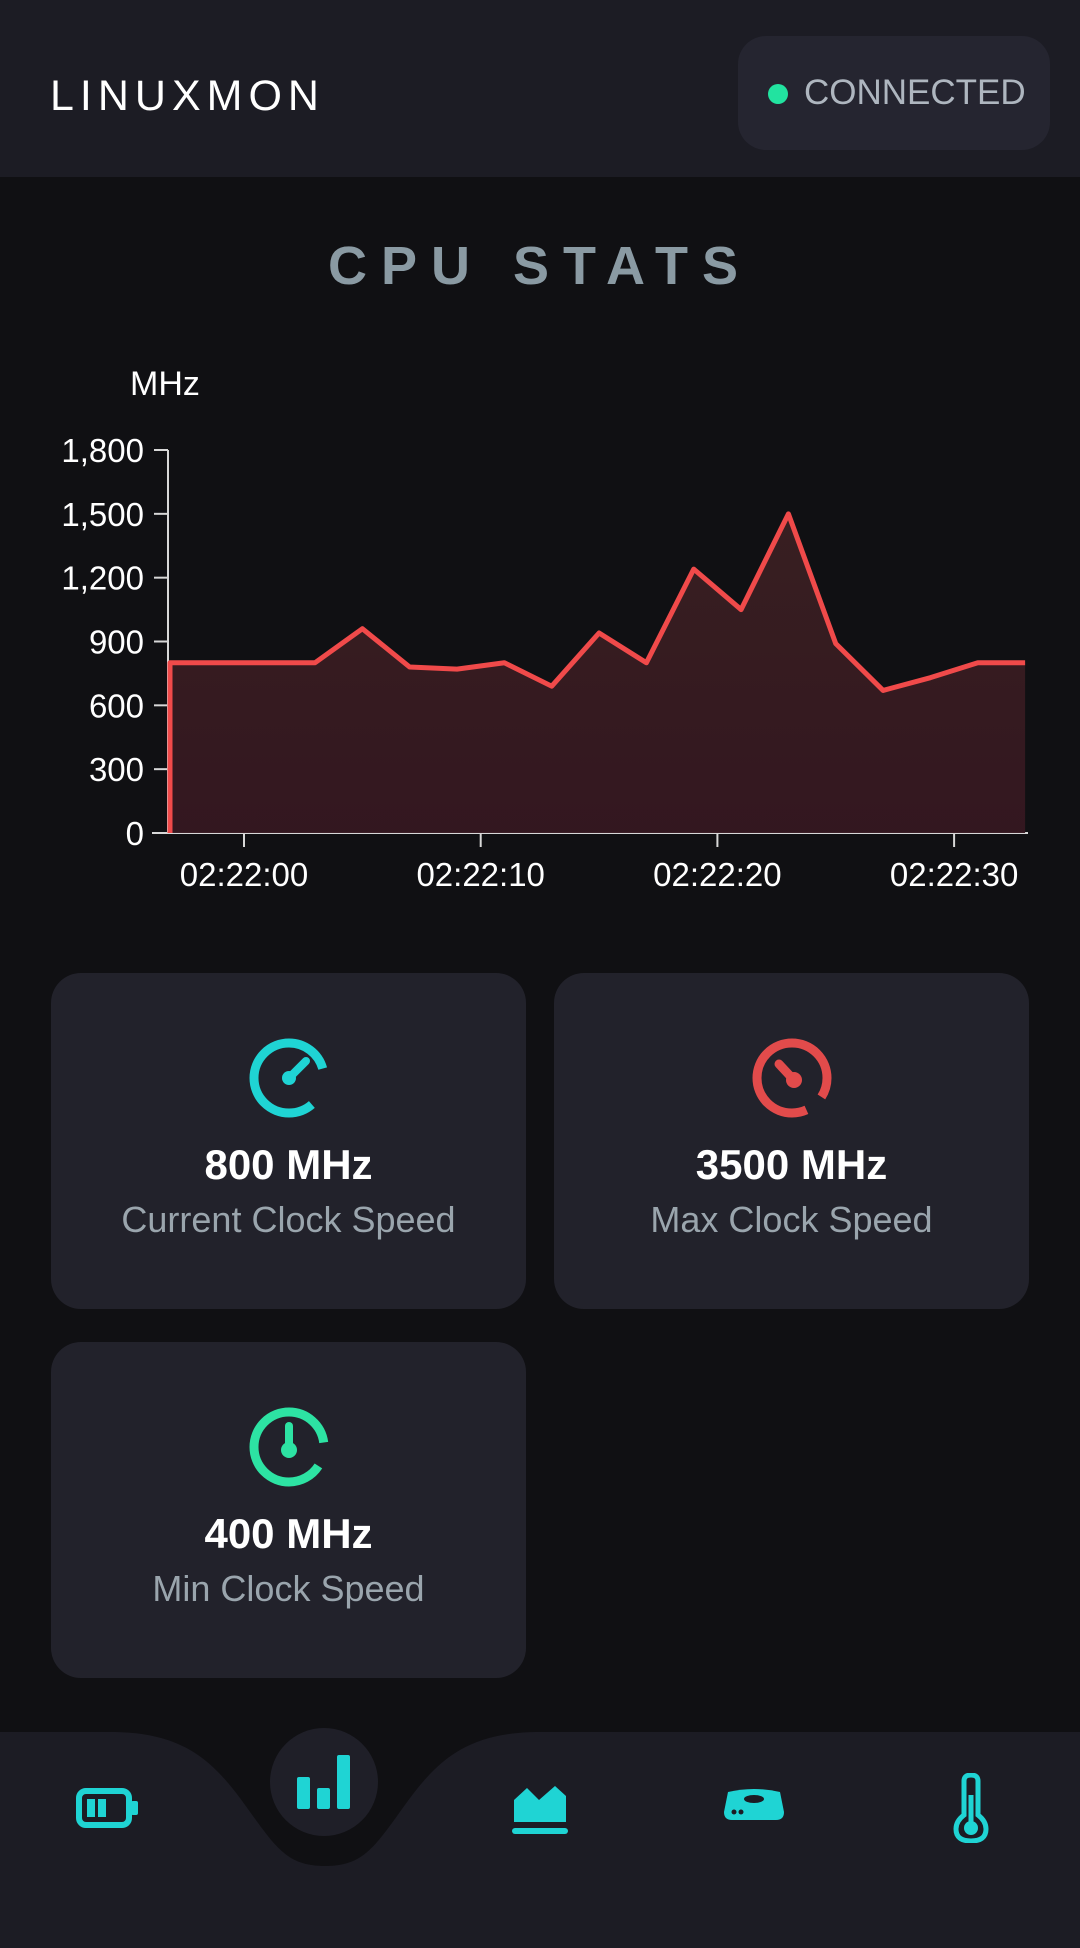 This screenshot has height=1948, width=1080. What do you see at coordinates (971, 1808) in the screenshot?
I see `thermometer-icon` at bounding box center [971, 1808].